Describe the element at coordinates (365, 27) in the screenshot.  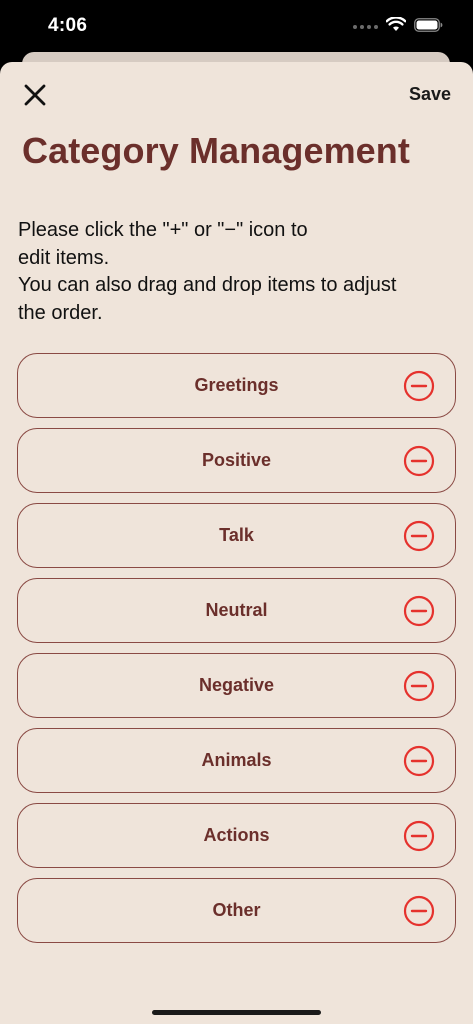
I see `cellular-signal-icon` at that location.